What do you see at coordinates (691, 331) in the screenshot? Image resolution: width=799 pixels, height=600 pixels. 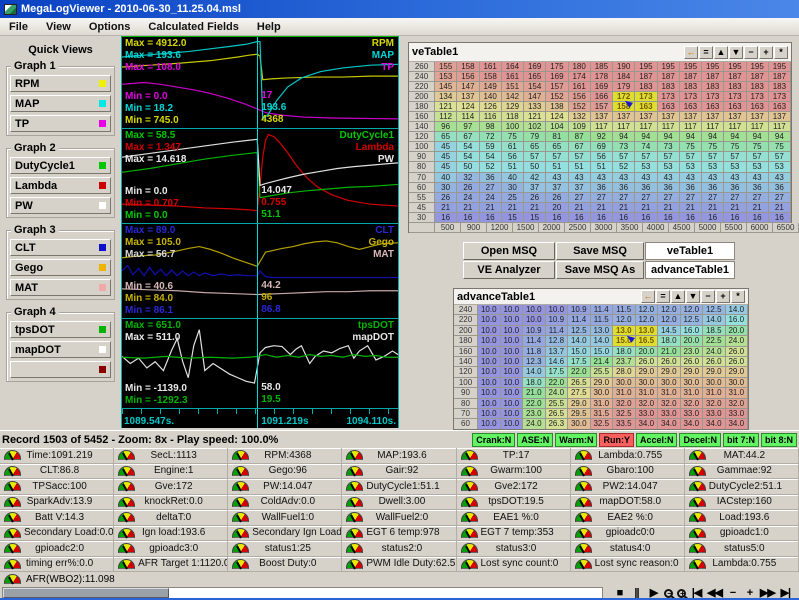 I see `advance-cell: 16.0` at bounding box center [691, 331].